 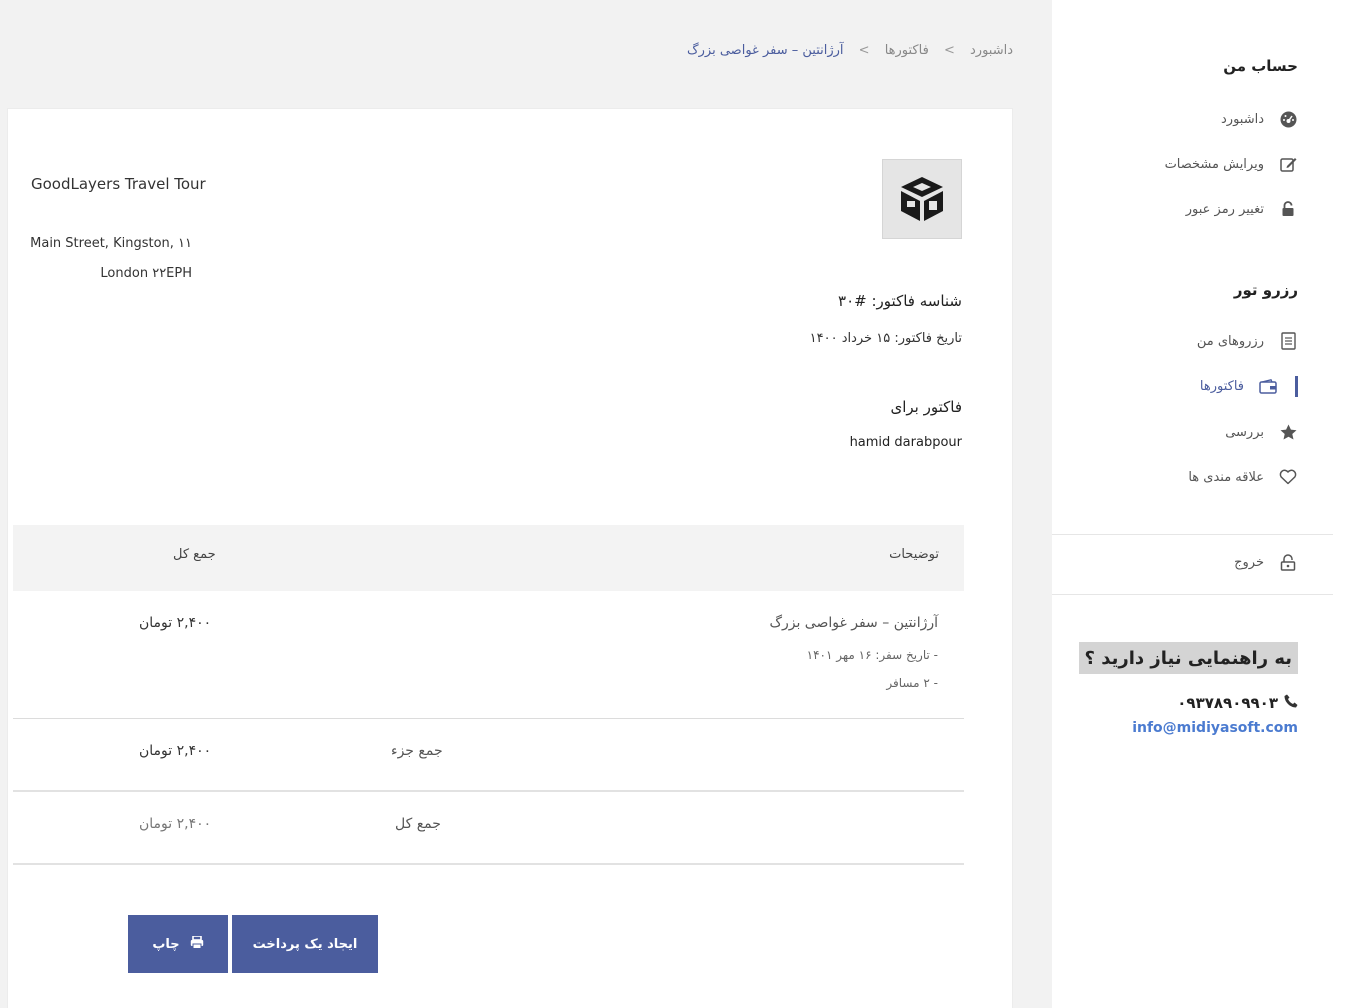 What do you see at coordinates (1226, 477) in the screenshot?
I see `sidebar-item-label: علاقه مندی ها` at bounding box center [1226, 477].